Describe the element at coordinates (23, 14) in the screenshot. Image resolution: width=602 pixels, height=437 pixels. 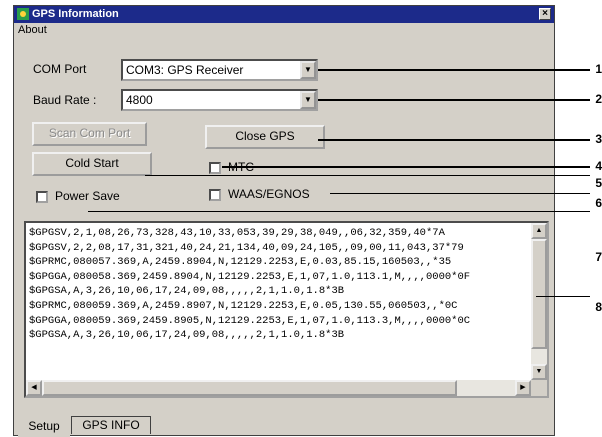
I see `satellite-app-icon` at that location.